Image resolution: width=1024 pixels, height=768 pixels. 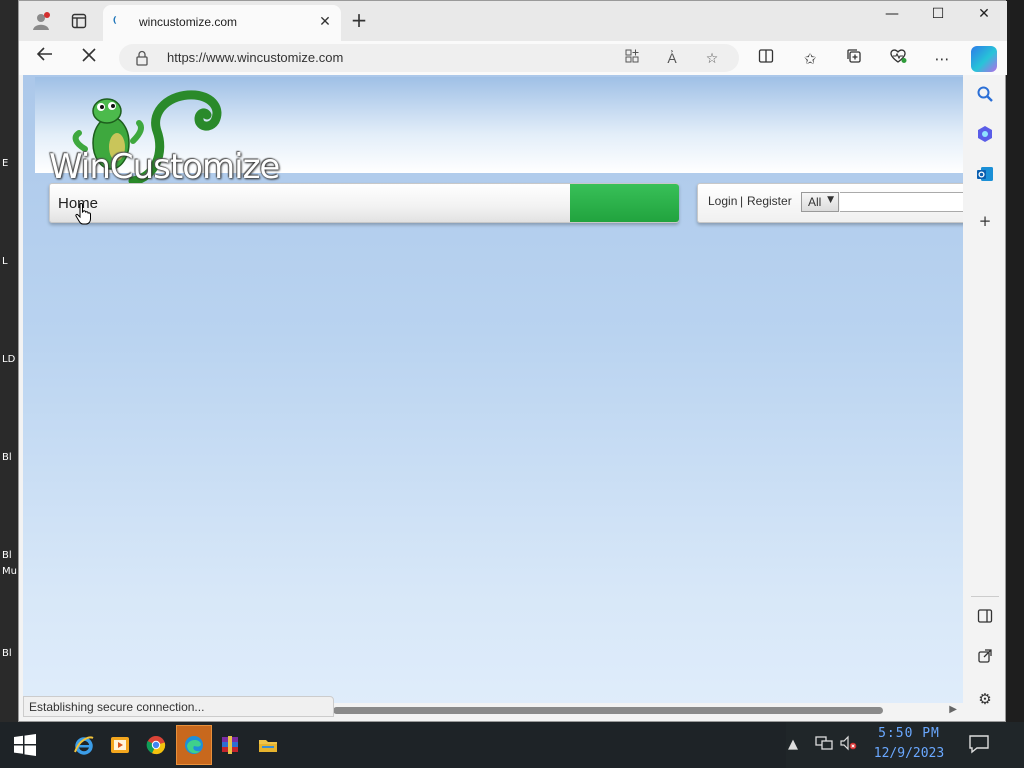 What do you see at coordinates (848, 745) in the screenshot?
I see `volume-muted-icon` at bounding box center [848, 745].